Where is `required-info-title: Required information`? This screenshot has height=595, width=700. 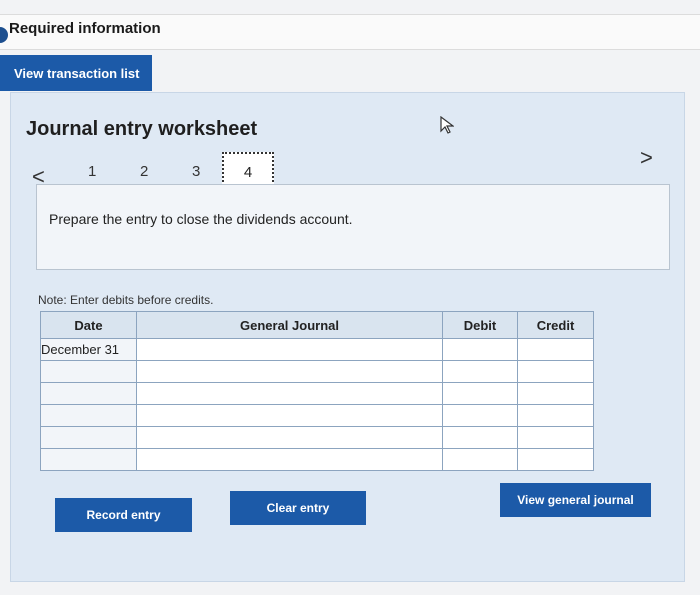 required-info-title: Required information is located at coordinates (85, 28).